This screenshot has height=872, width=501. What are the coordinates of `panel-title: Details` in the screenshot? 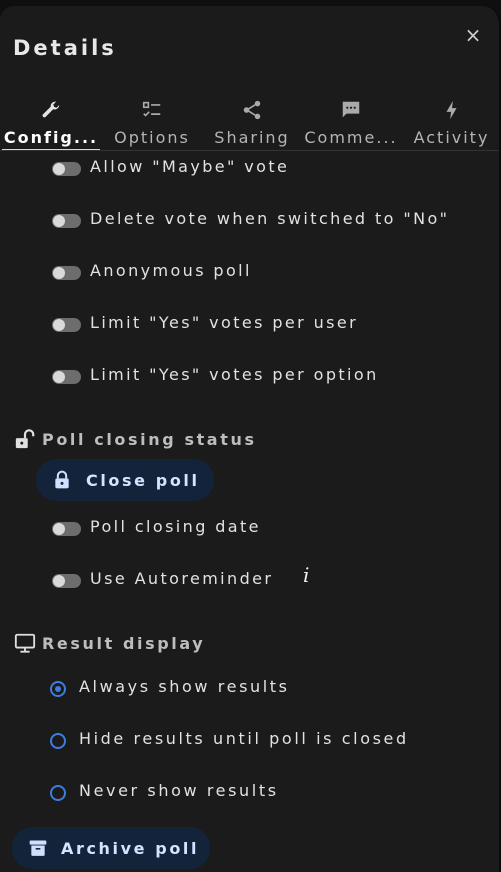 It's located at (65, 48).